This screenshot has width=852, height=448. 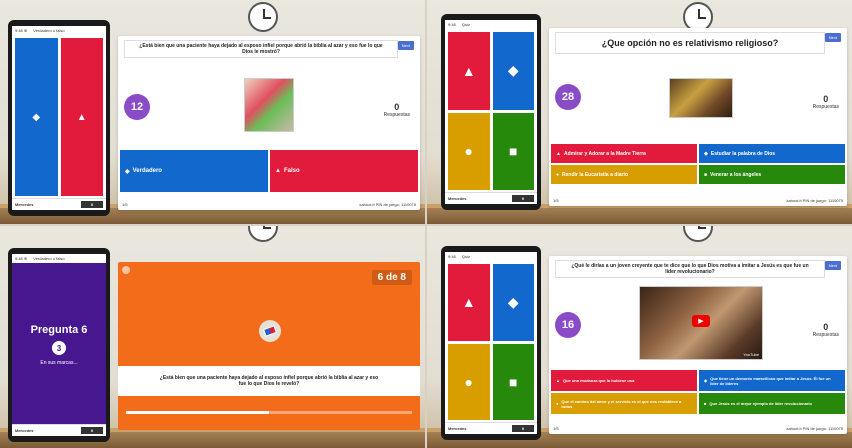 What do you see at coordinates (743, 153) in the screenshot?
I see `option-label: Estudiar la palabra de Dios` at bounding box center [743, 153].